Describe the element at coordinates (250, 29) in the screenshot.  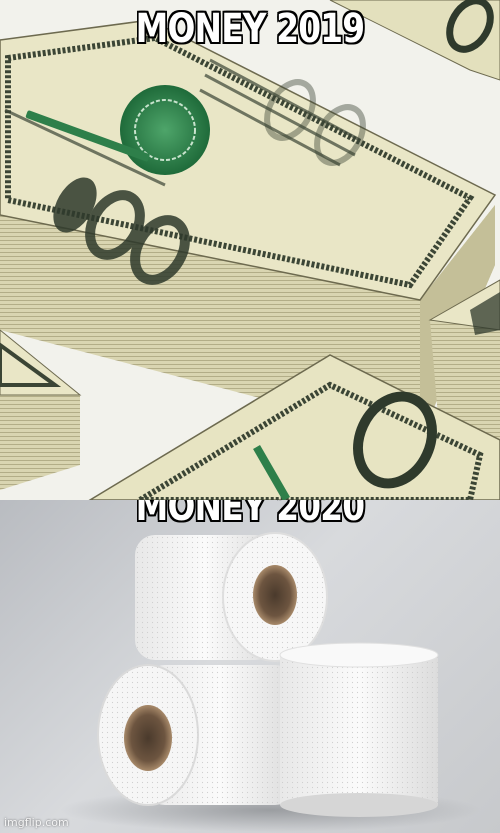
I see `top-caption: MONEY 2019` at that location.